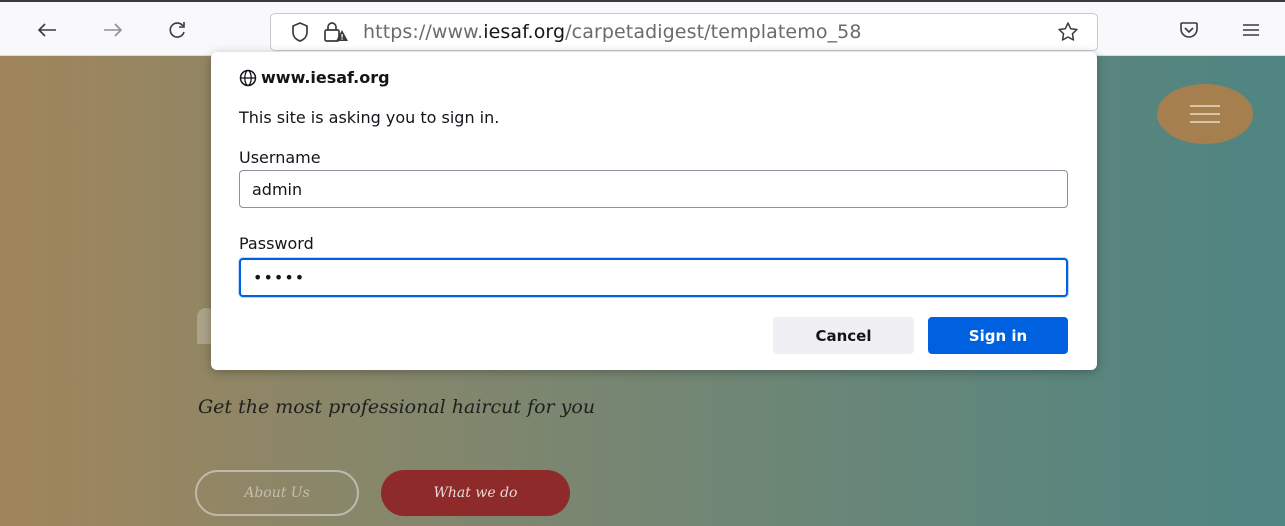 The image size is (1285, 526). Describe the element at coordinates (1205, 106) in the screenshot. I see `hamburger-icon` at that location.